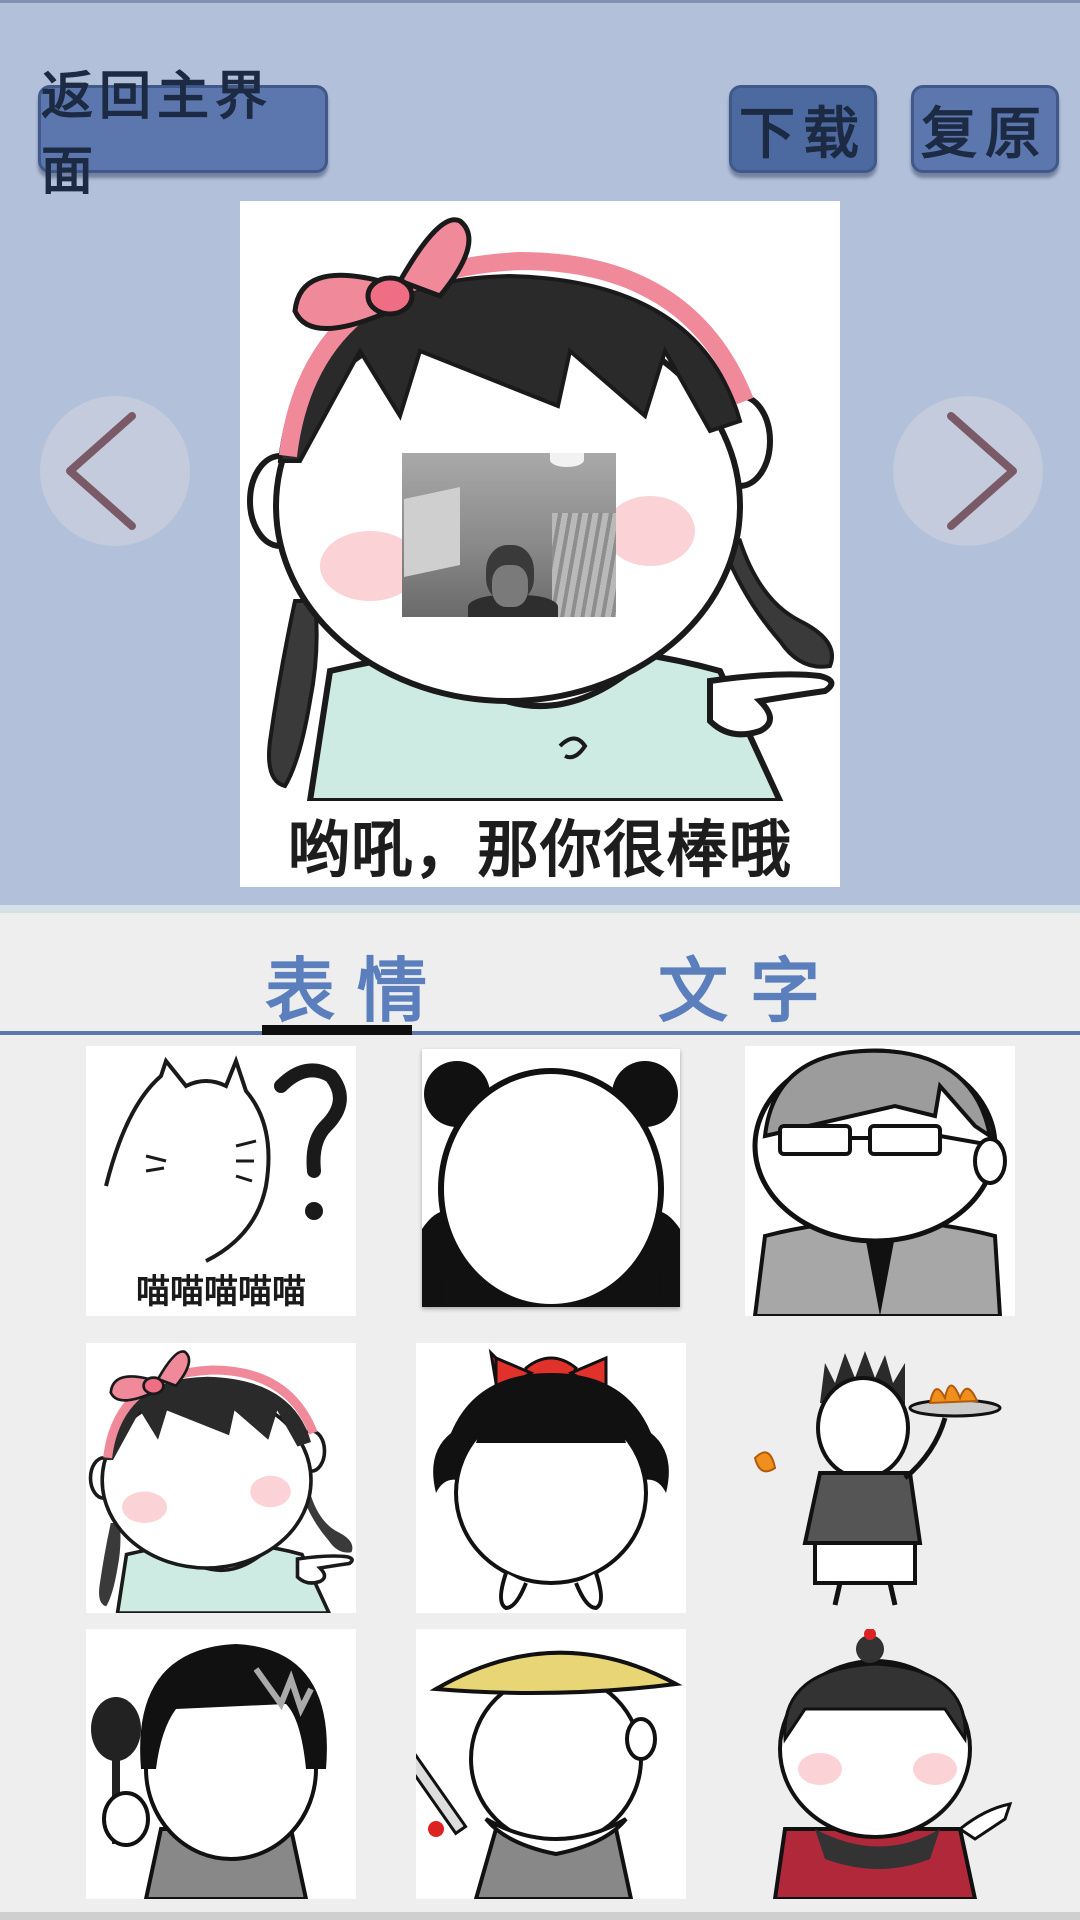  I want to click on tab-text: 文字, so click(750, 985).